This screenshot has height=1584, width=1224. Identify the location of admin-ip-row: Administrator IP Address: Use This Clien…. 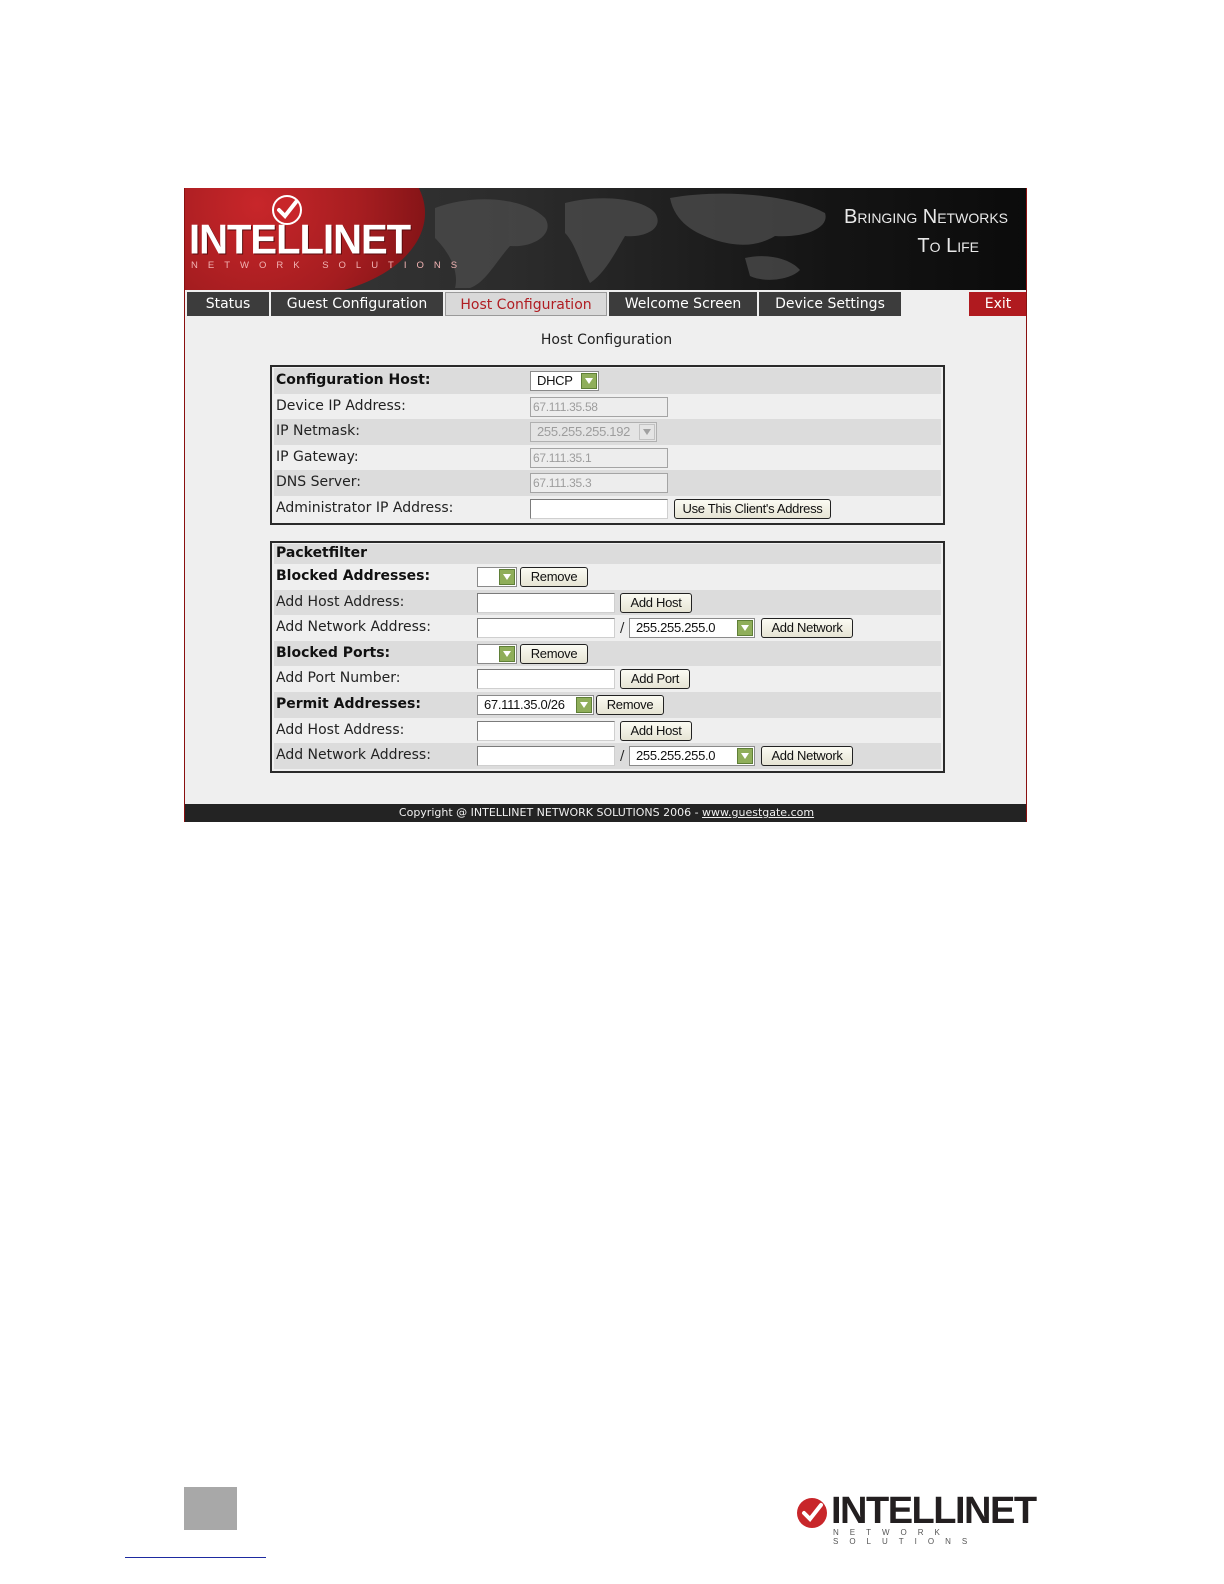
(607, 508).